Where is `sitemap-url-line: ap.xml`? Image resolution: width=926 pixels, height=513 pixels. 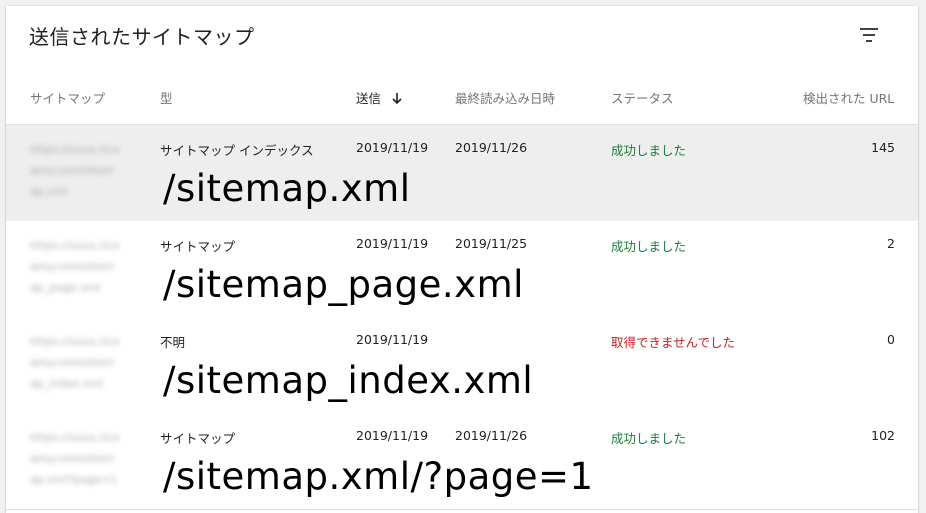
sitemap-url-line: ap.xml is located at coordinates (49, 191).